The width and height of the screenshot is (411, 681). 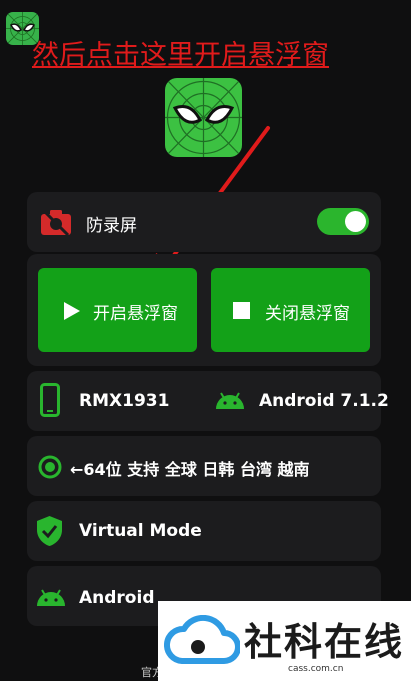 What do you see at coordinates (117, 598) in the screenshot?
I see `android-label: Android` at bounding box center [117, 598].